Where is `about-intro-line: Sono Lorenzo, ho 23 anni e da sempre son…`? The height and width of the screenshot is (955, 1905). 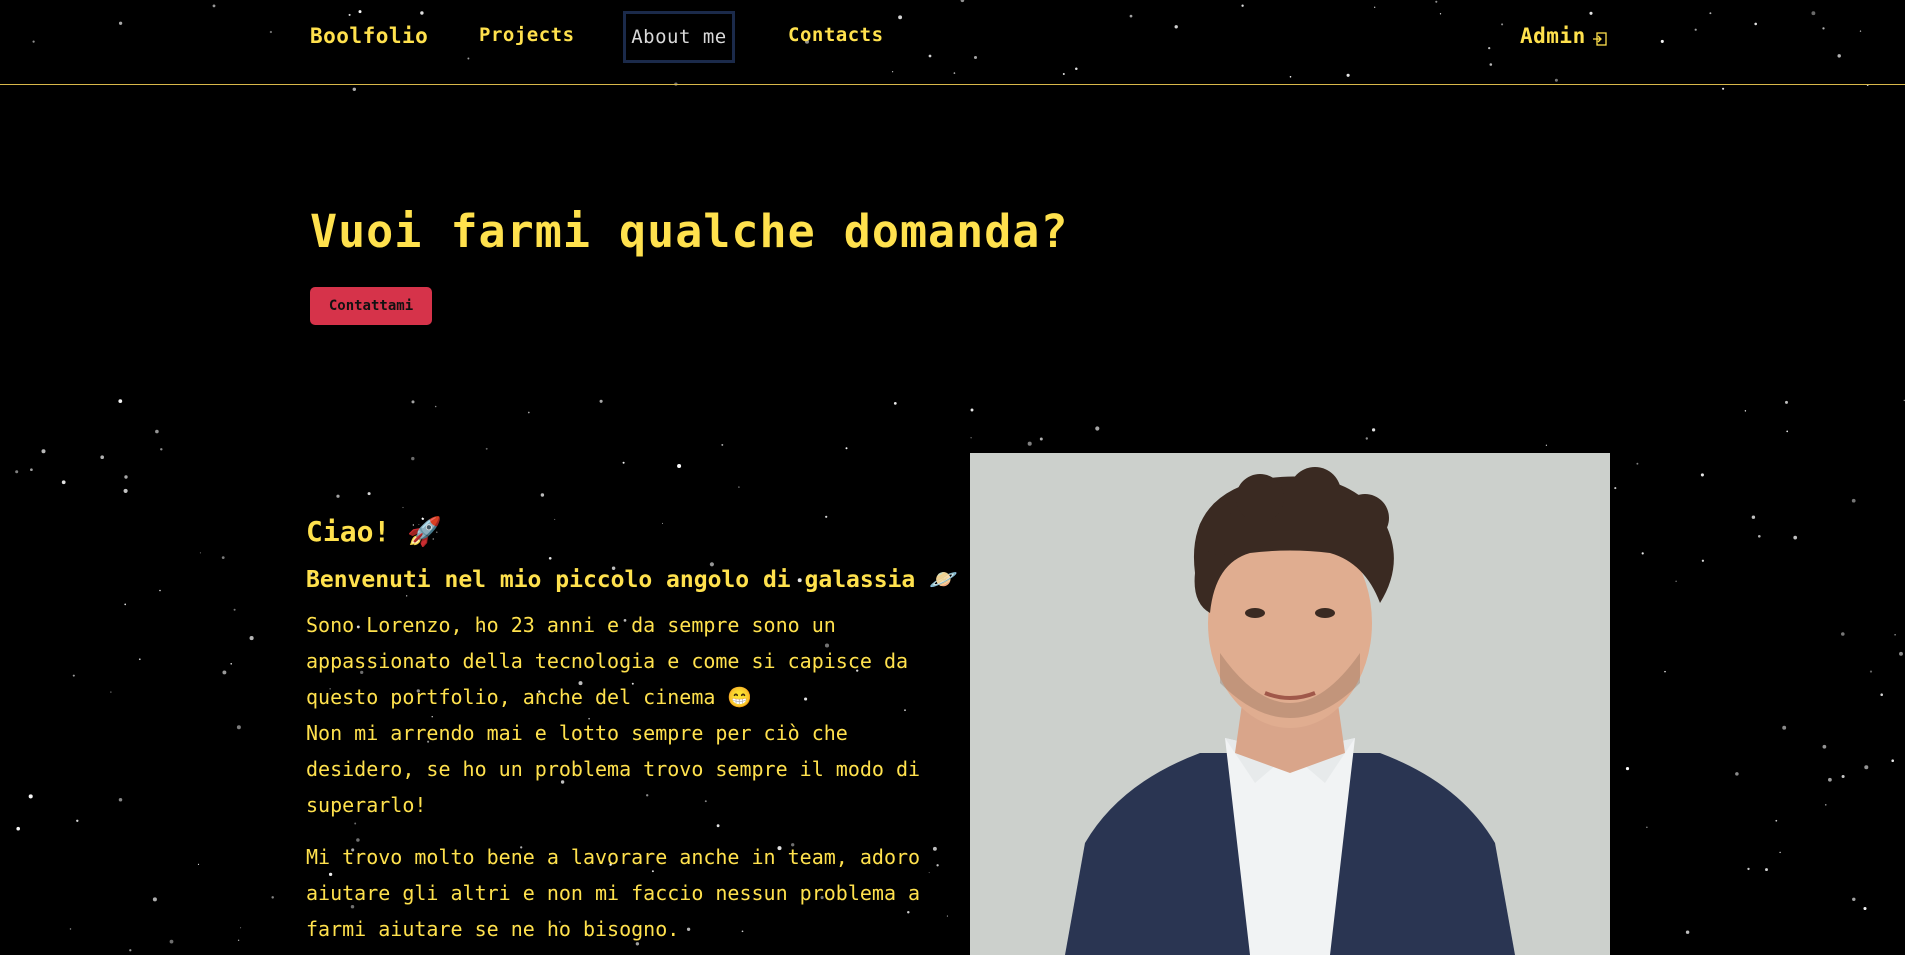 about-intro-line: Sono Lorenzo, ho 23 anni e da sempre son… is located at coordinates (607, 661).